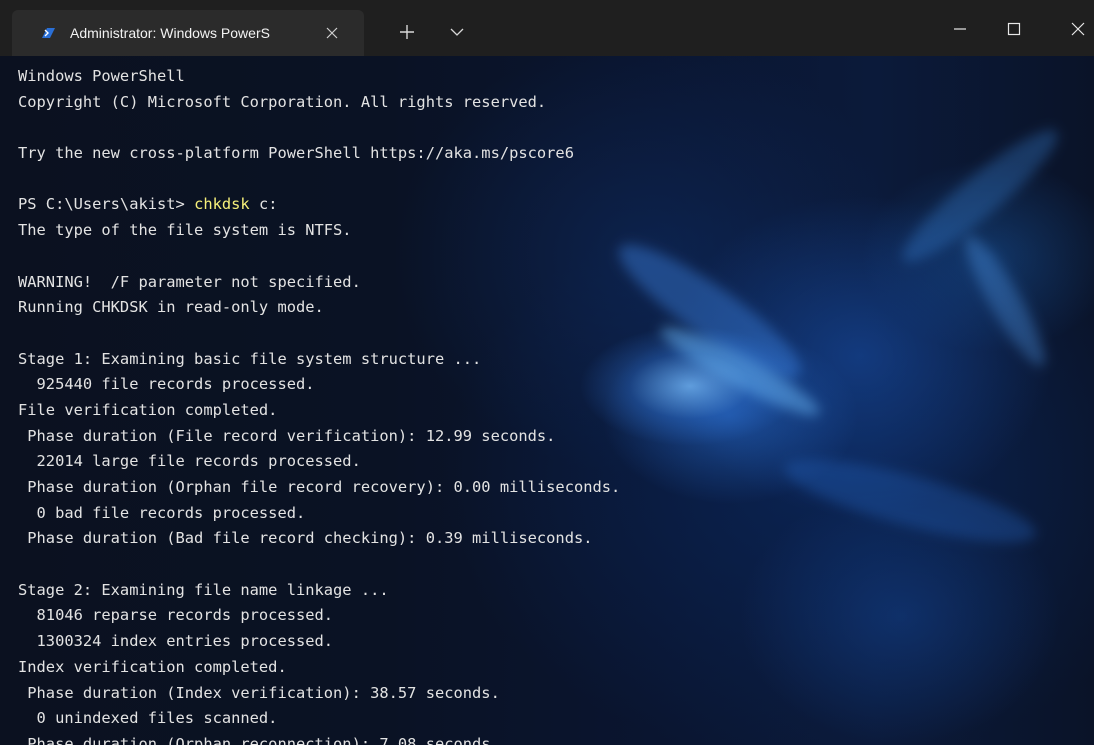 Image resolution: width=1094 pixels, height=745 pixels. Describe the element at coordinates (547, 28) in the screenshot. I see `title-bar: Administrator: Windows PowerS` at that location.